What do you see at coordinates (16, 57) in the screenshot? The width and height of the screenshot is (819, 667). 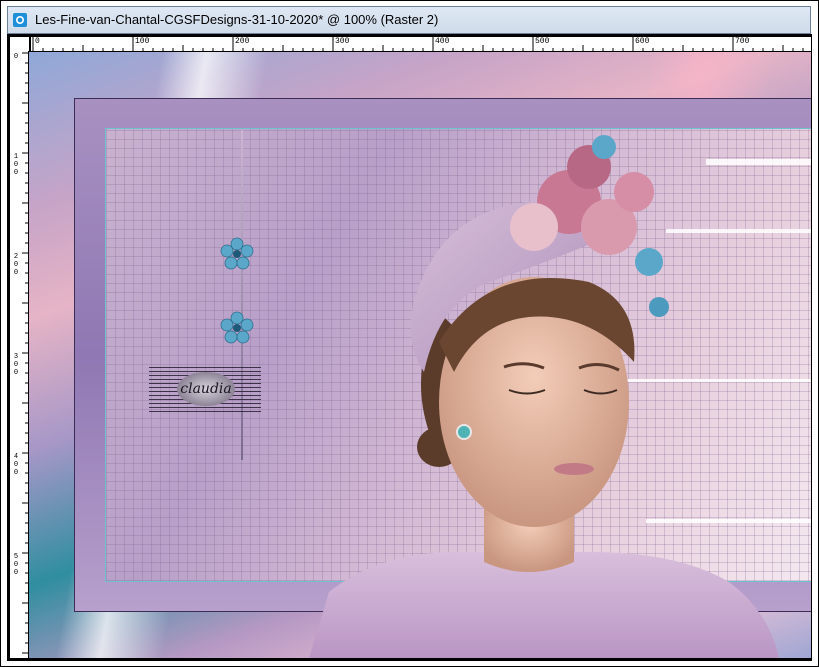 I see `ruler-left-label-0: 0` at bounding box center [16, 57].